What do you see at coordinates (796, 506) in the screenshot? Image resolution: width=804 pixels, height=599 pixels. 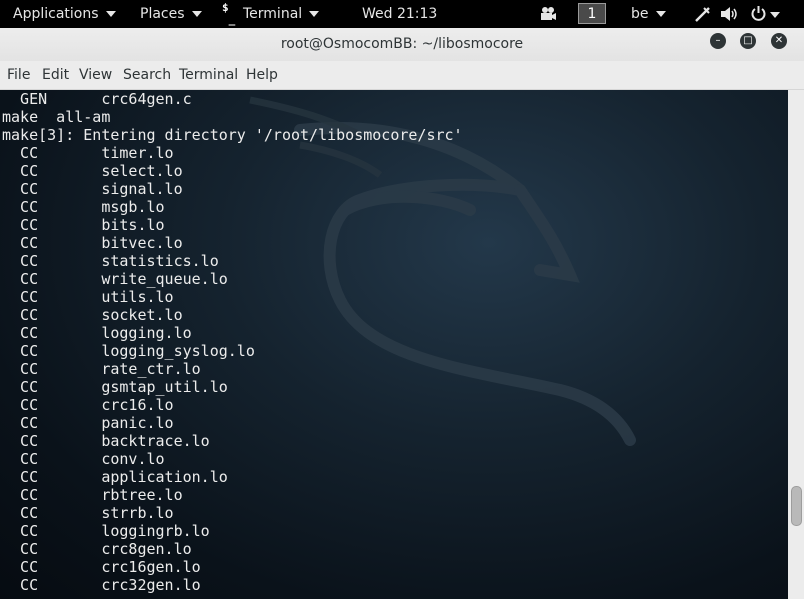 I see `scrollbar-thumb` at bounding box center [796, 506].